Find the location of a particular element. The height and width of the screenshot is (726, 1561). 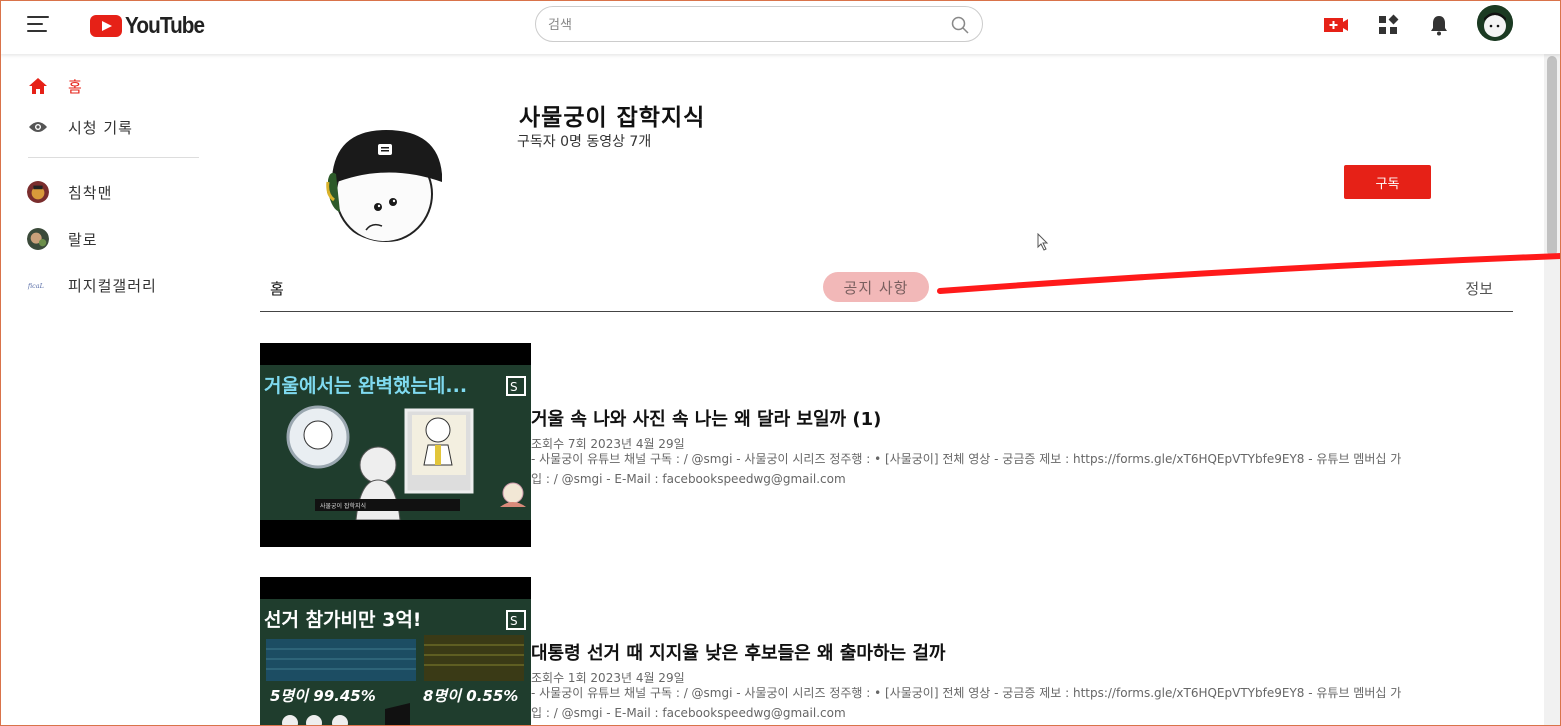

channel-avatar is located at coordinates (386, 182).